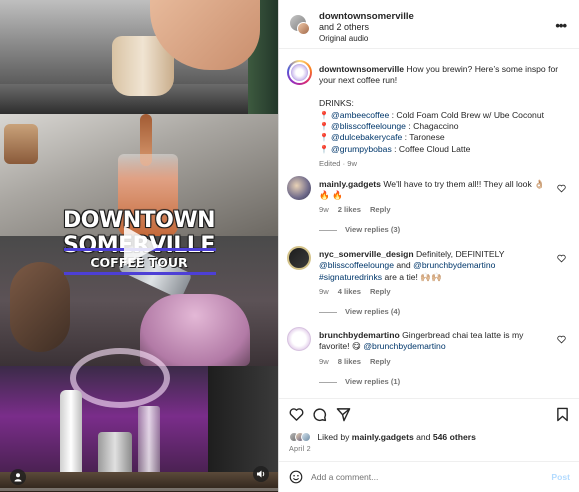  I want to click on mention-link: @grumpybobas, so click(361, 149).